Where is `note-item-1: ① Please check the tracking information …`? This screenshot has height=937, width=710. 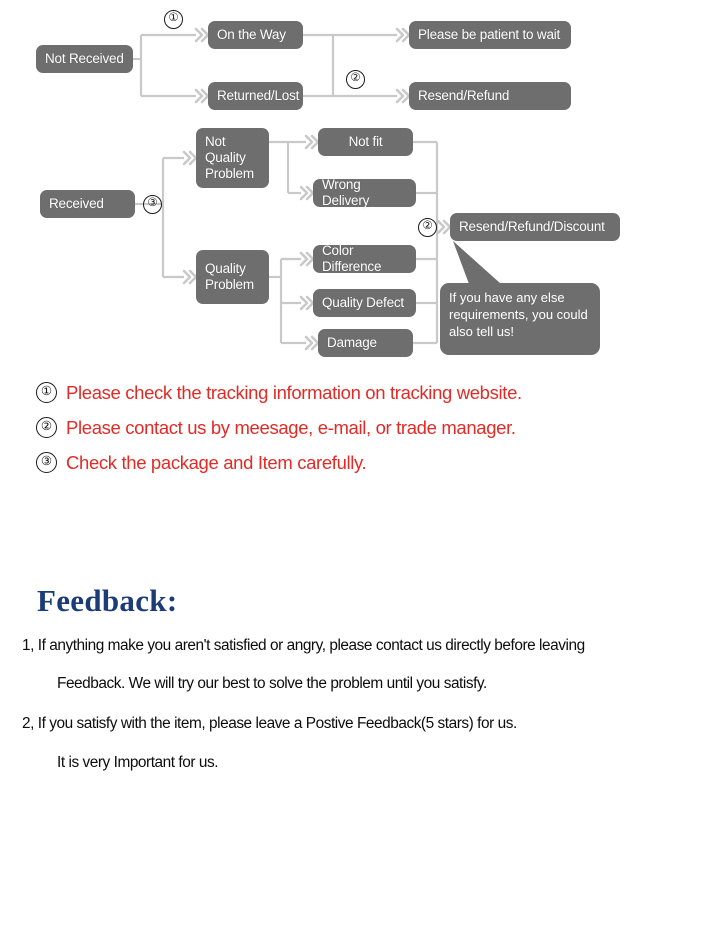
note-item-1: ① Please check the tracking information … is located at coordinates (355, 392).